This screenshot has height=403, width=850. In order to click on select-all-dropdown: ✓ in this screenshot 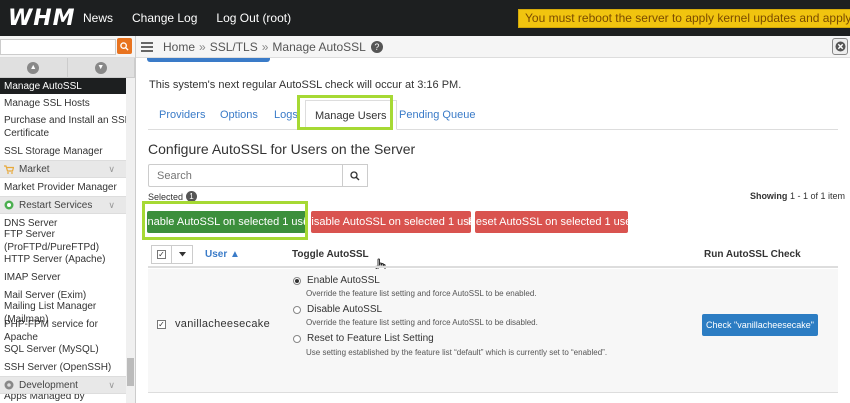, I will do `click(172, 254)`.